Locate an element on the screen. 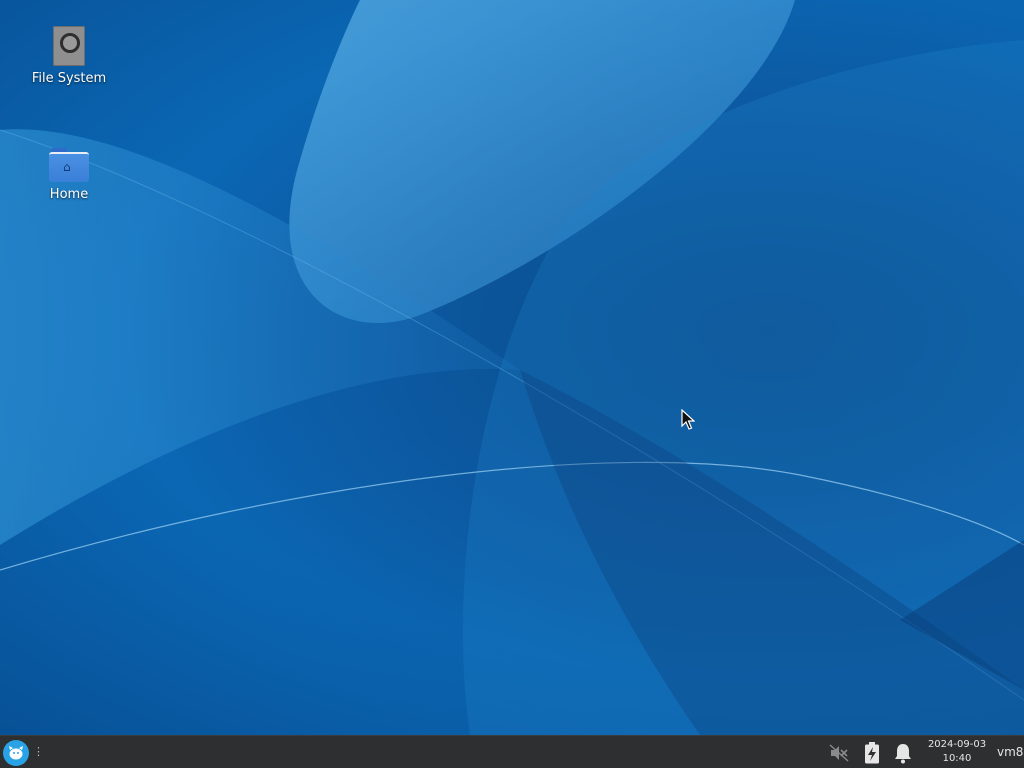 The image size is (1024, 768). volume-button is located at coordinates (839, 753).